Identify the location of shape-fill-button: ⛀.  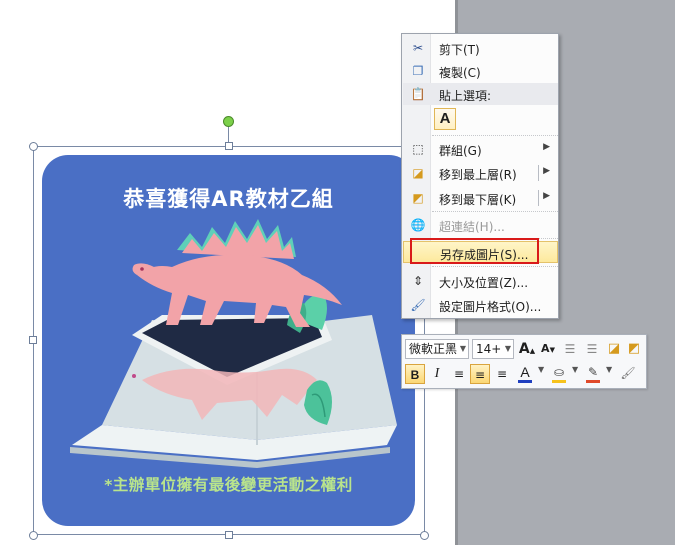
(559, 372).